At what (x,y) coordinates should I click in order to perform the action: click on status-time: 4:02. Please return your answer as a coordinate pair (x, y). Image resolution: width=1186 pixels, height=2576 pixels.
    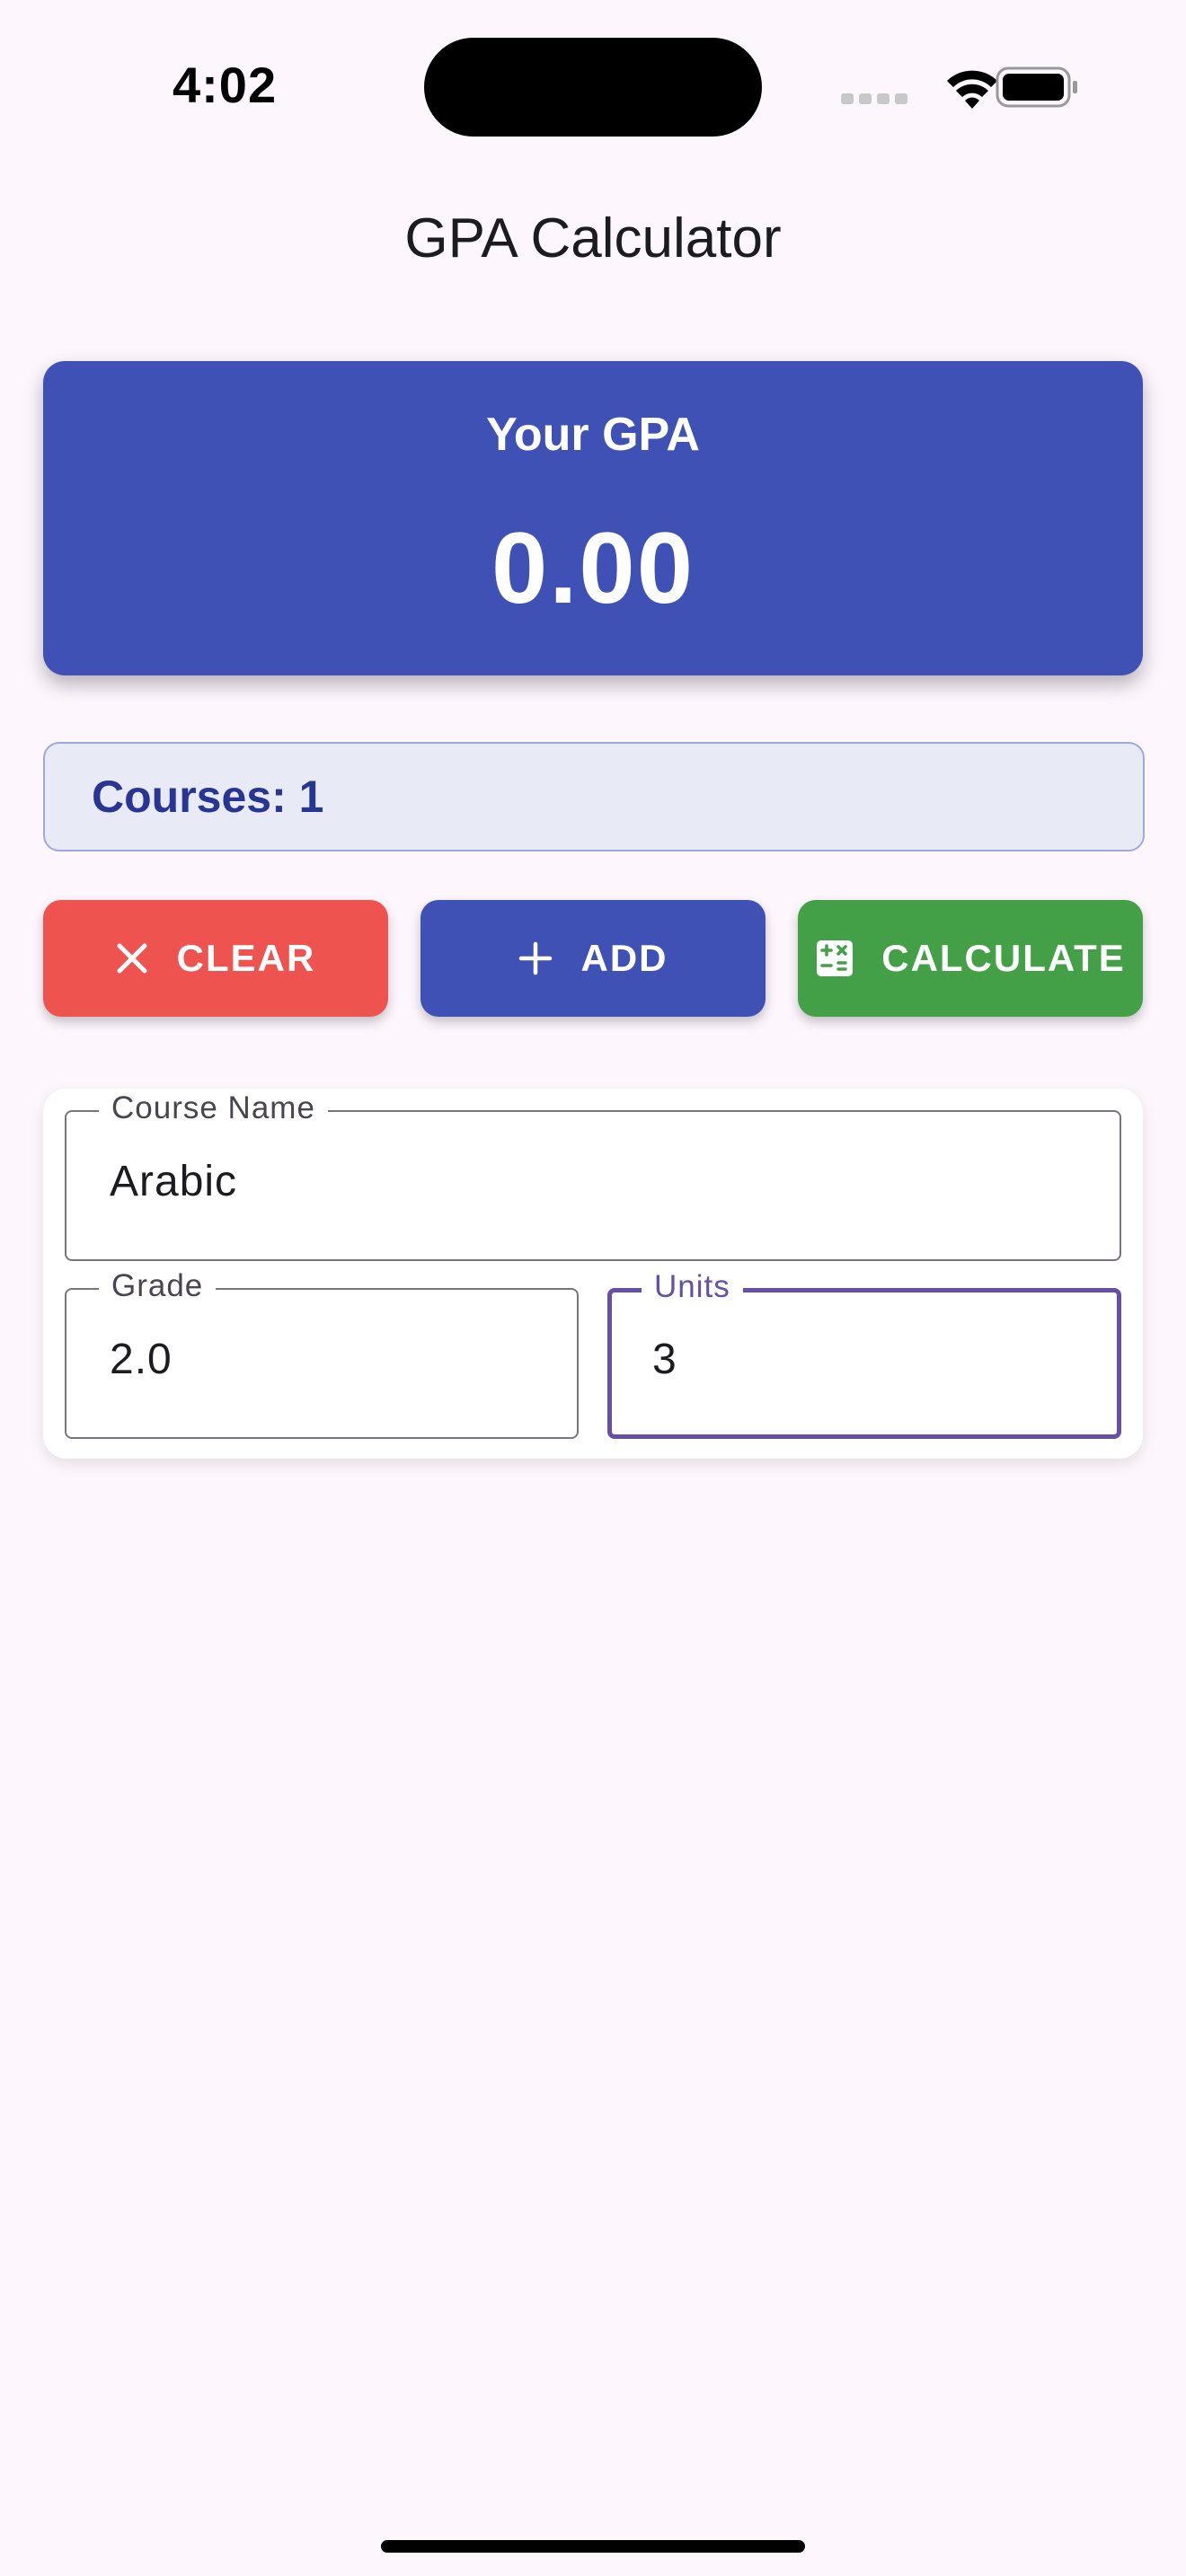
    Looking at the image, I should click on (225, 85).